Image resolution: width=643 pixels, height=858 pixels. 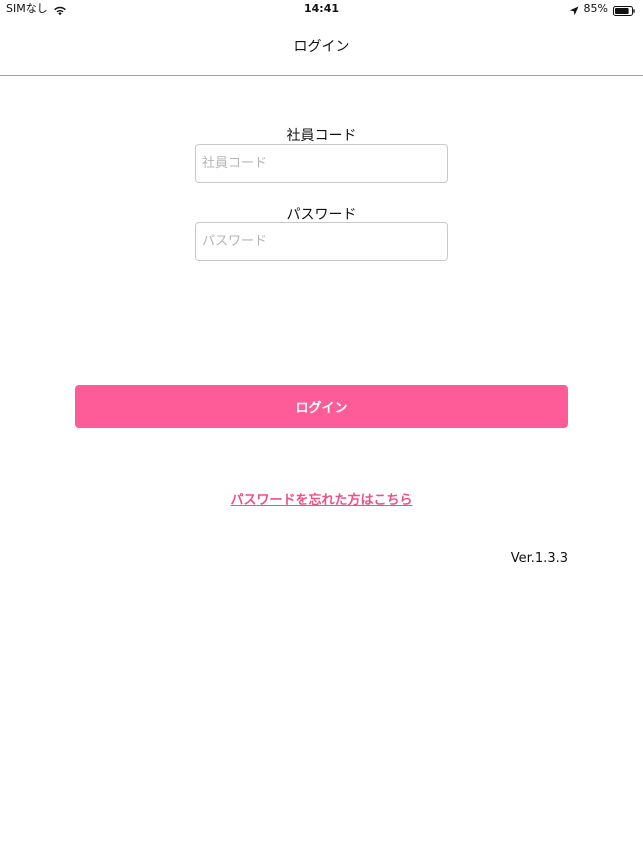 I want to click on password-label: パスワード, so click(x=321, y=215).